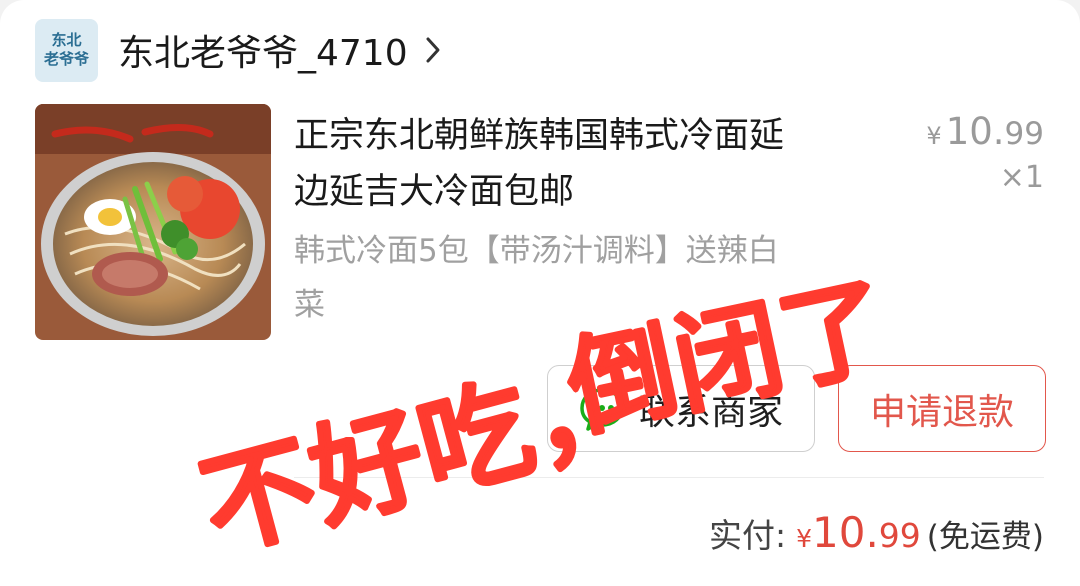  What do you see at coordinates (934, 136) in the screenshot?
I see `price-currency: ¥` at bounding box center [934, 136].